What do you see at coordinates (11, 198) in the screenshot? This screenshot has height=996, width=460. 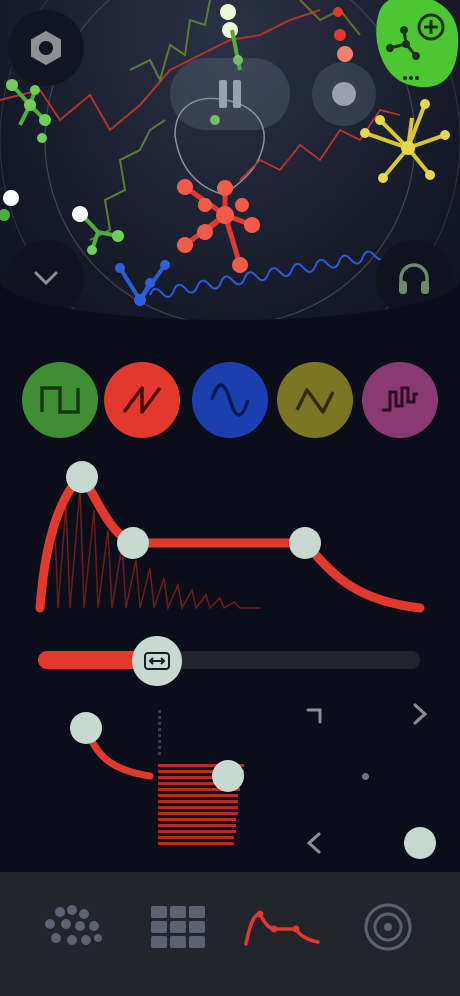 I see `white-atom` at bounding box center [11, 198].